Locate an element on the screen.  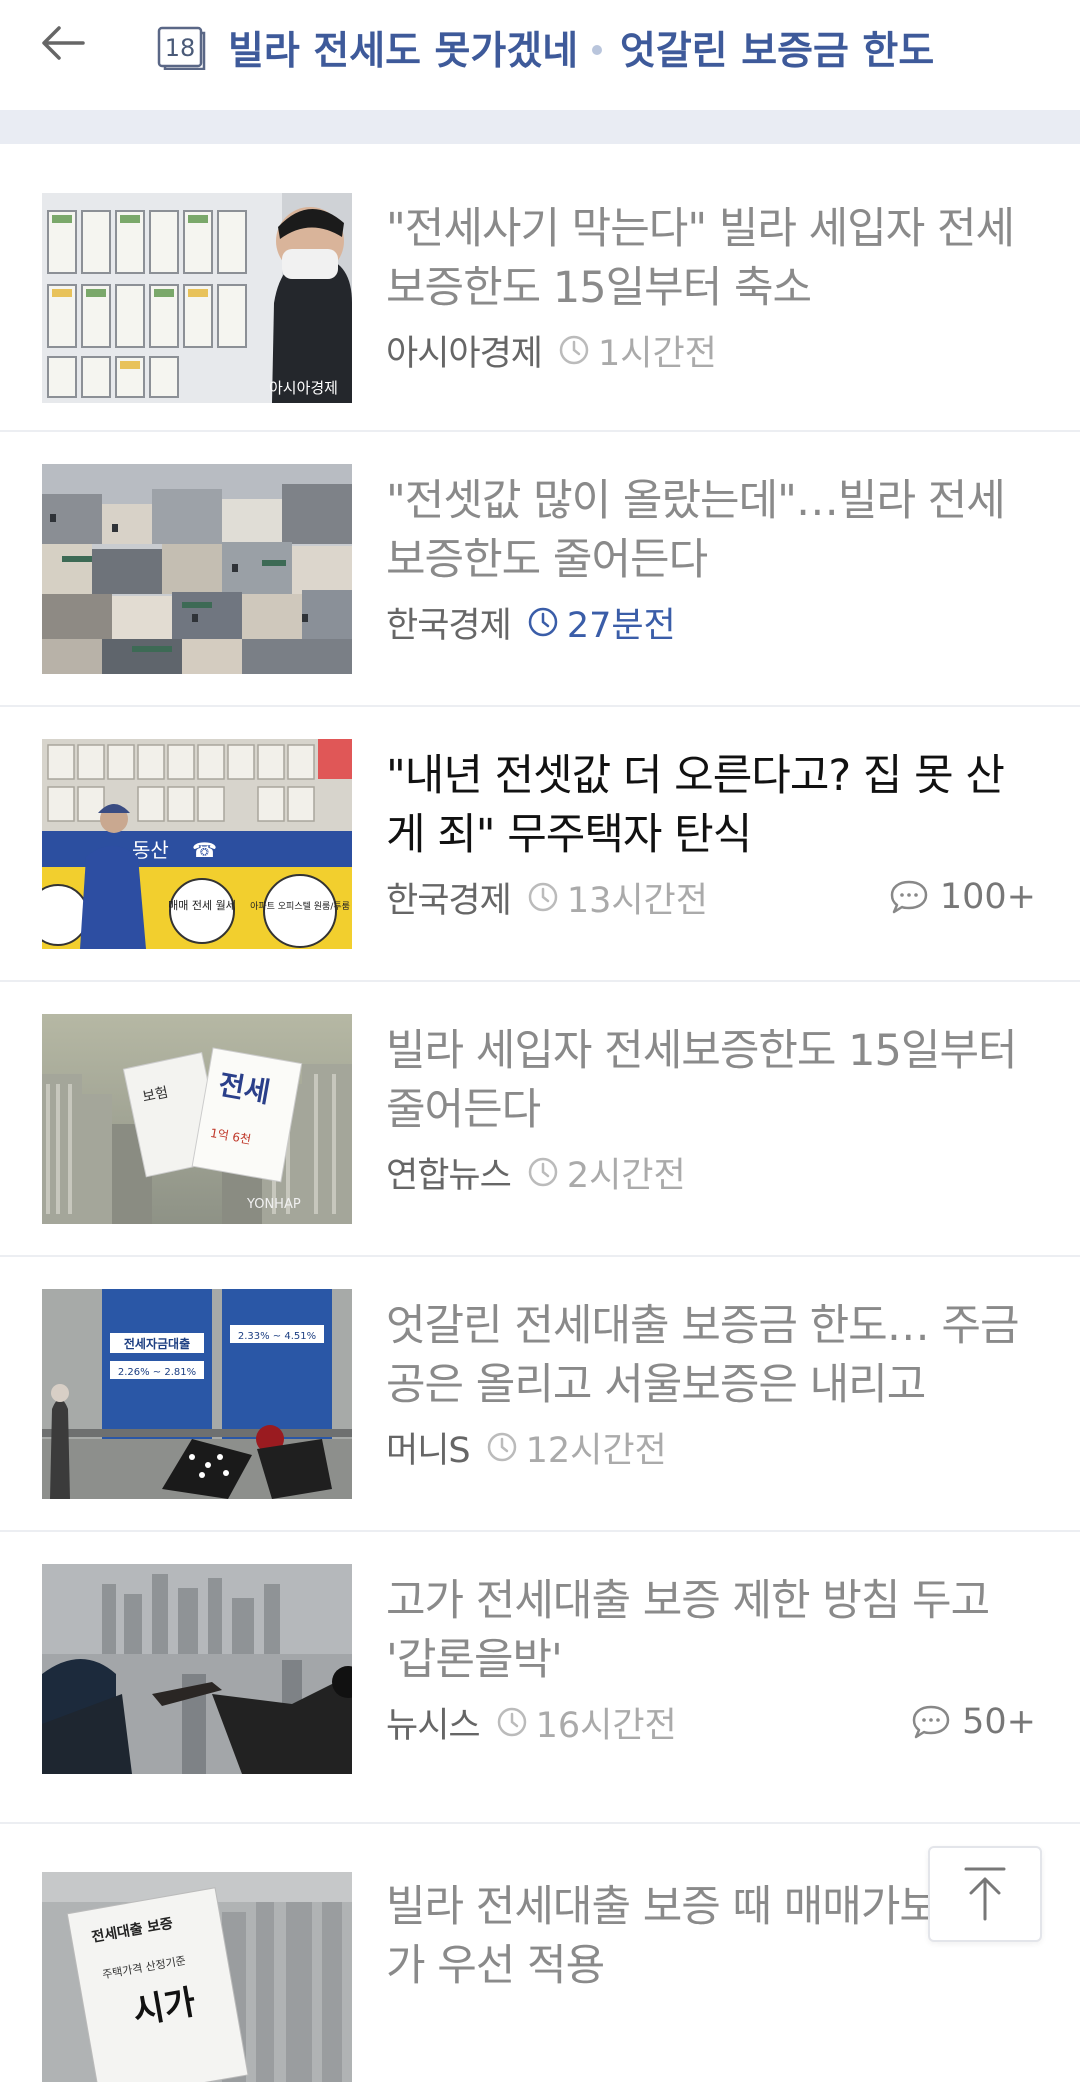
top-bar: 18 빌라 전세도 못가겠네 엇갈린 보증금 한도 is located at coordinates (540, 55).